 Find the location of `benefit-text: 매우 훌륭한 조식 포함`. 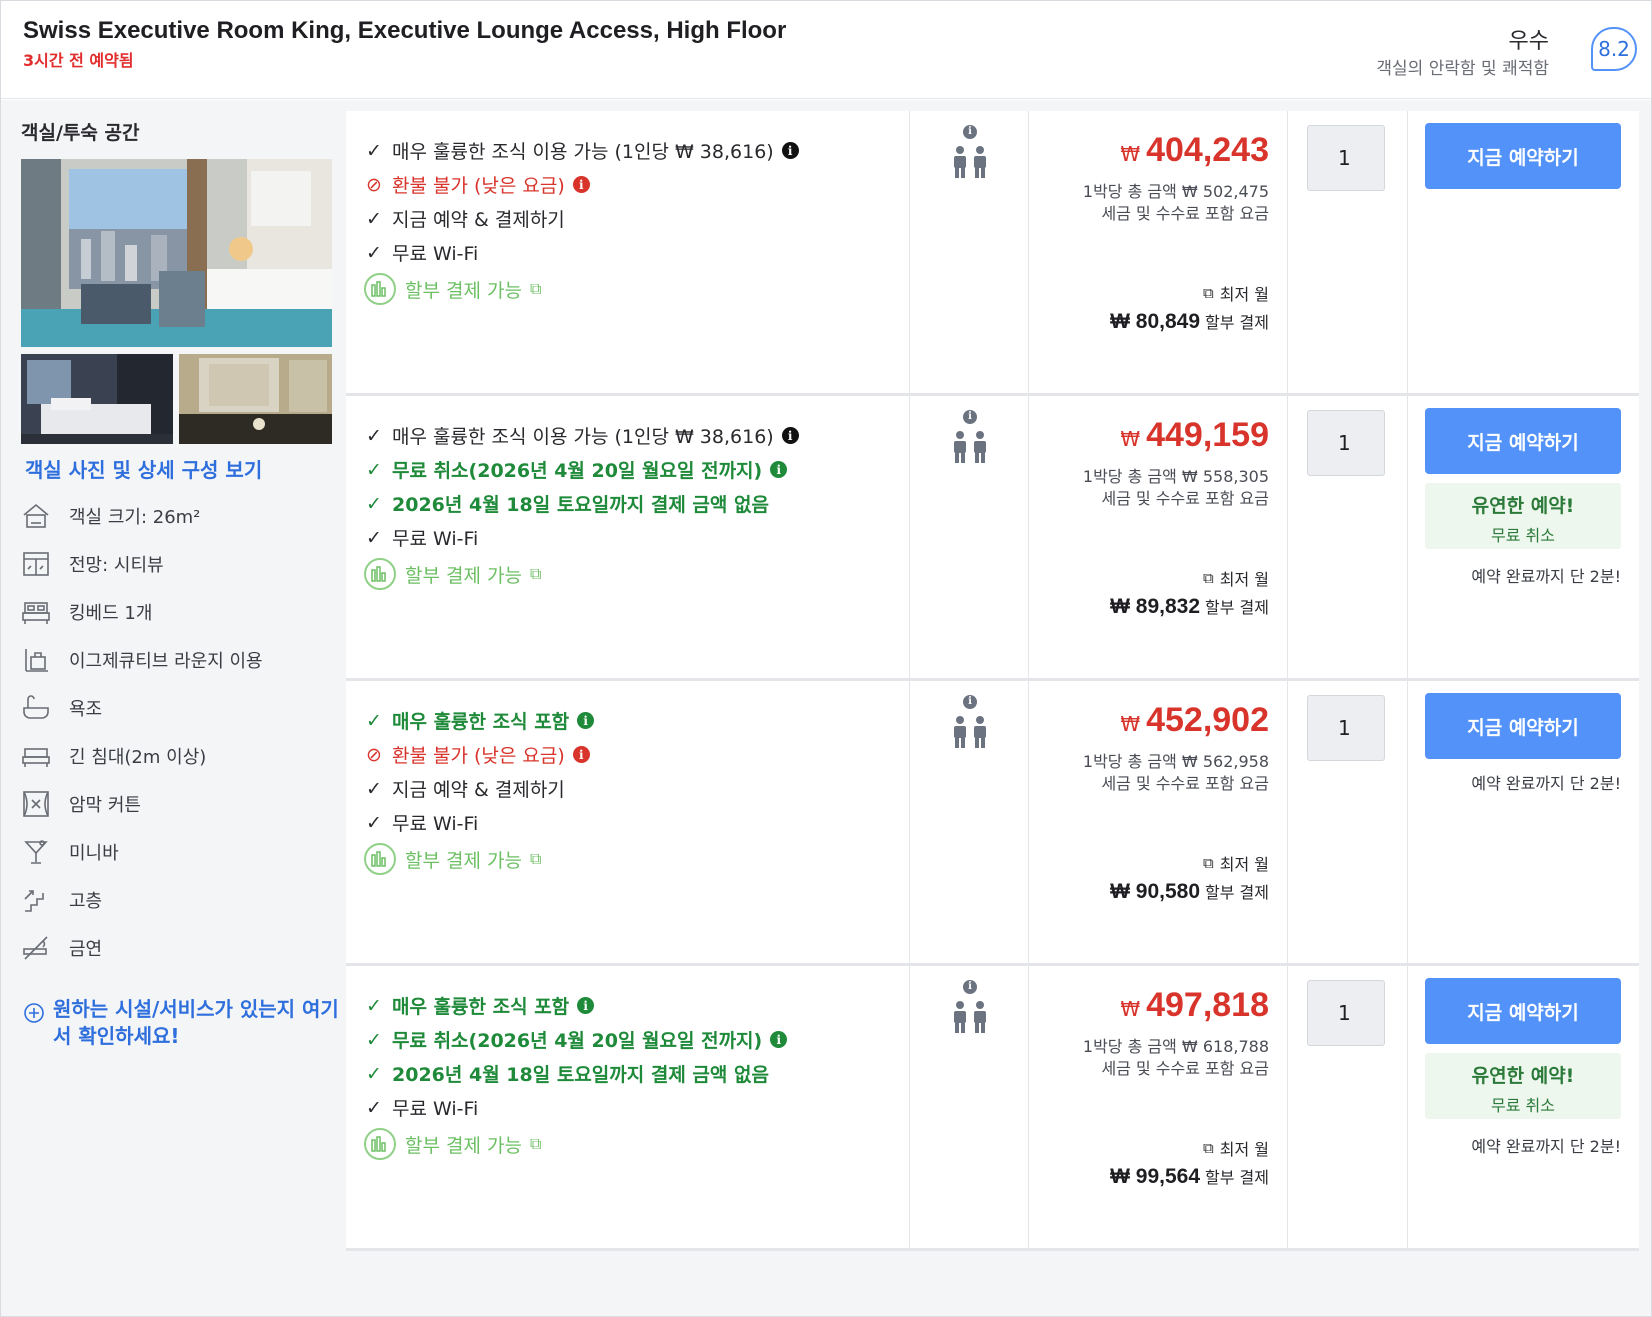

benefit-text: 매우 훌륭한 조식 포함 is located at coordinates (481, 722).